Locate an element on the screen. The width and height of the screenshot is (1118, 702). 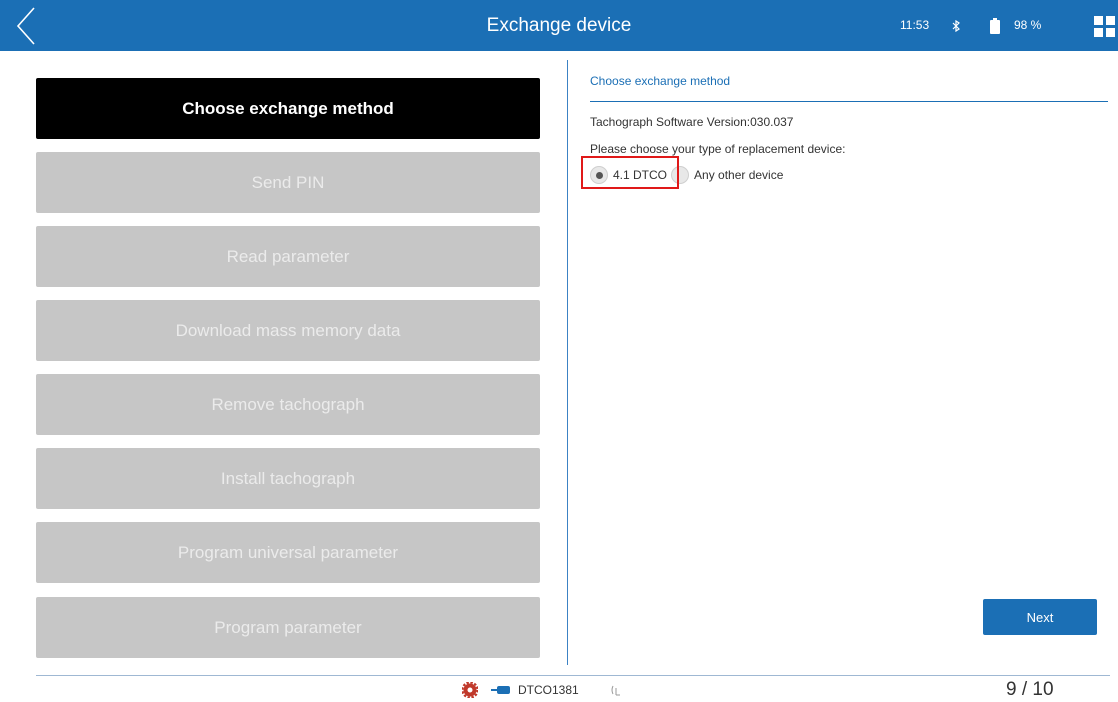
footer-divider is located at coordinates (573, 675).